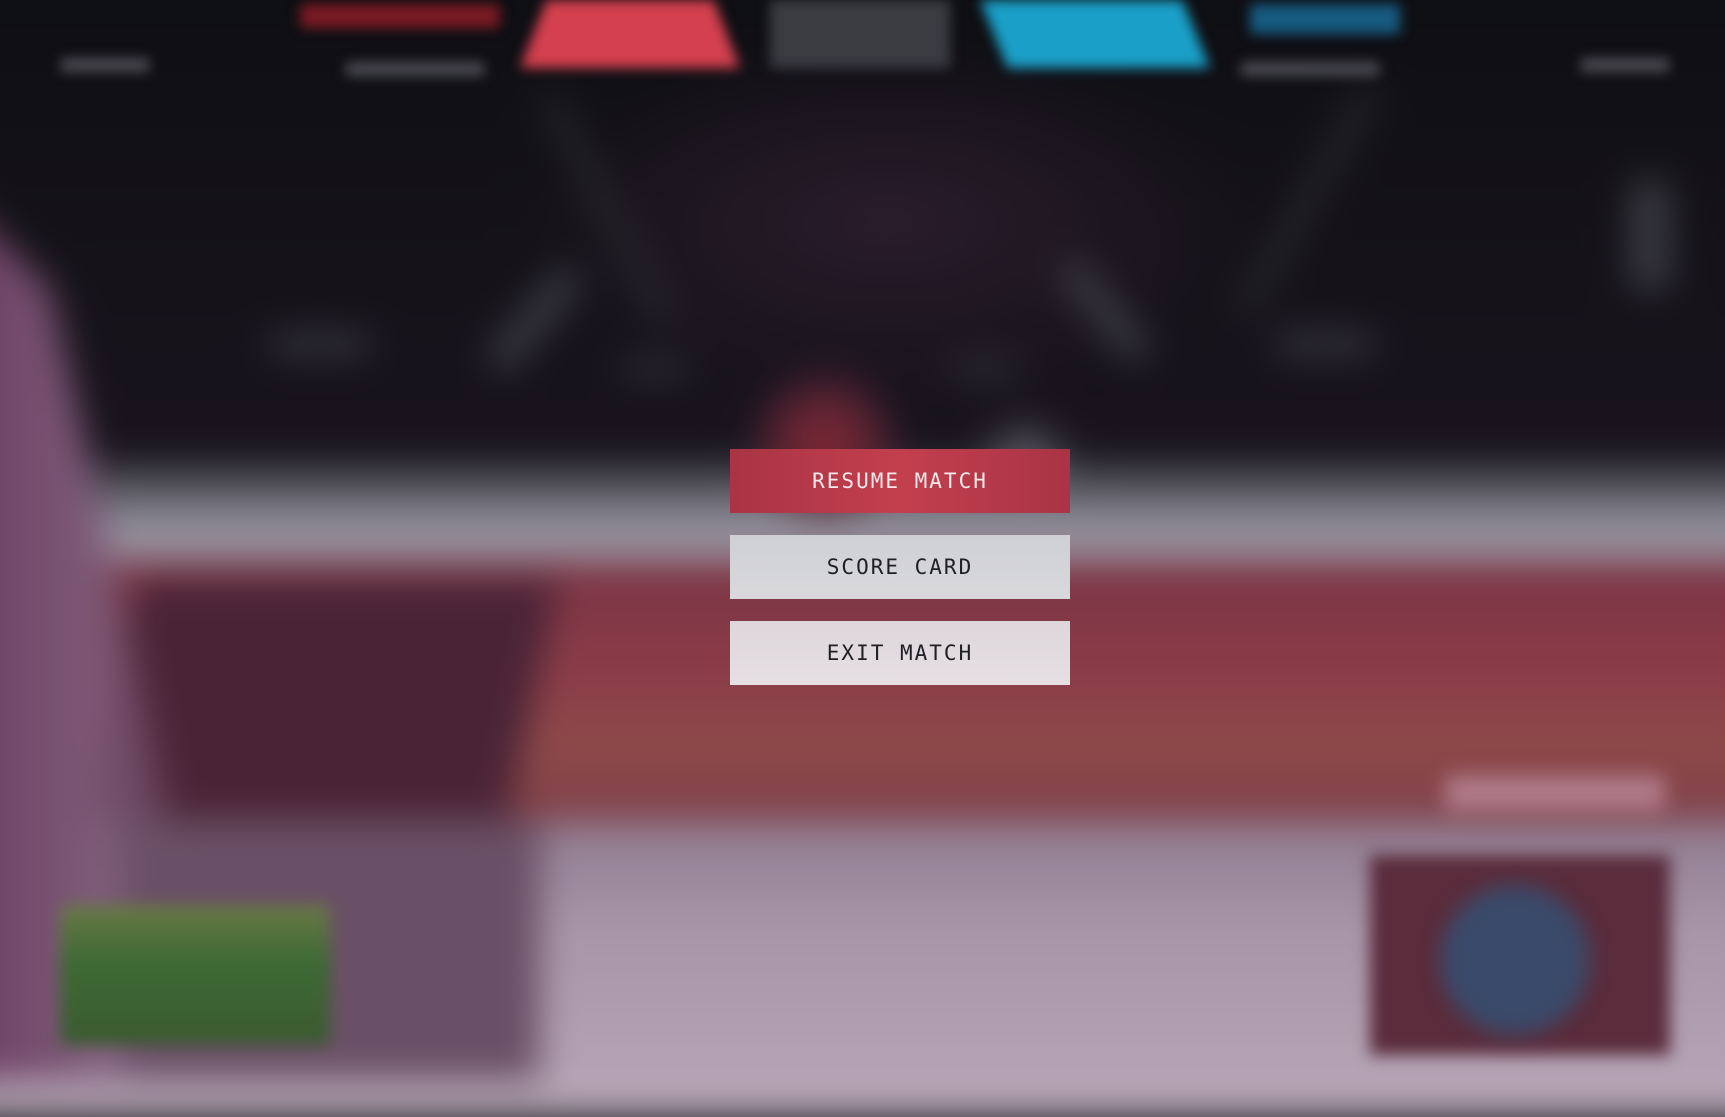 The width and height of the screenshot is (1725, 1117). What do you see at coordinates (1095, 34) in the screenshot?
I see `team-blue-score-panel` at bounding box center [1095, 34].